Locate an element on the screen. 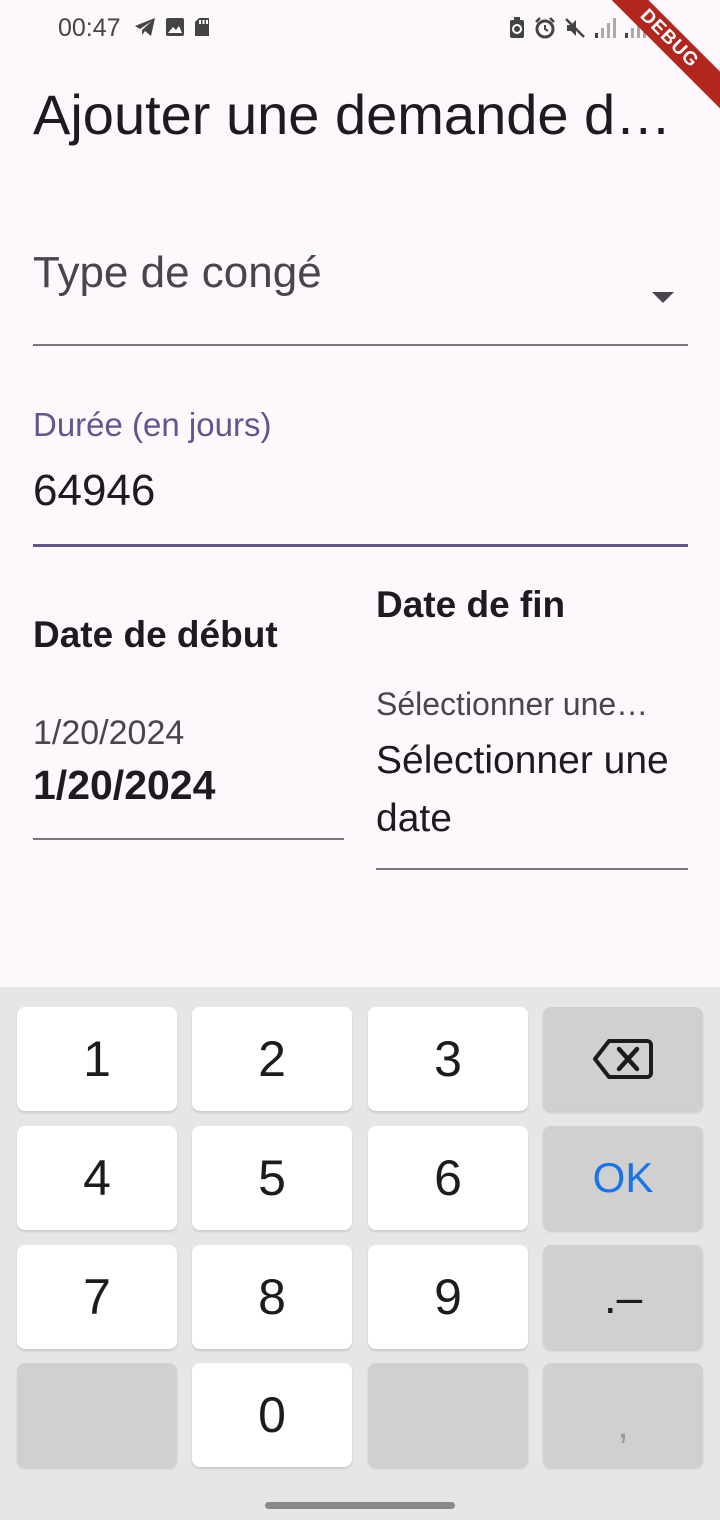 This screenshot has height=1520, width=720. end-date-field: Sélectionner une… Sélectionner une date is located at coordinates (532, 771).